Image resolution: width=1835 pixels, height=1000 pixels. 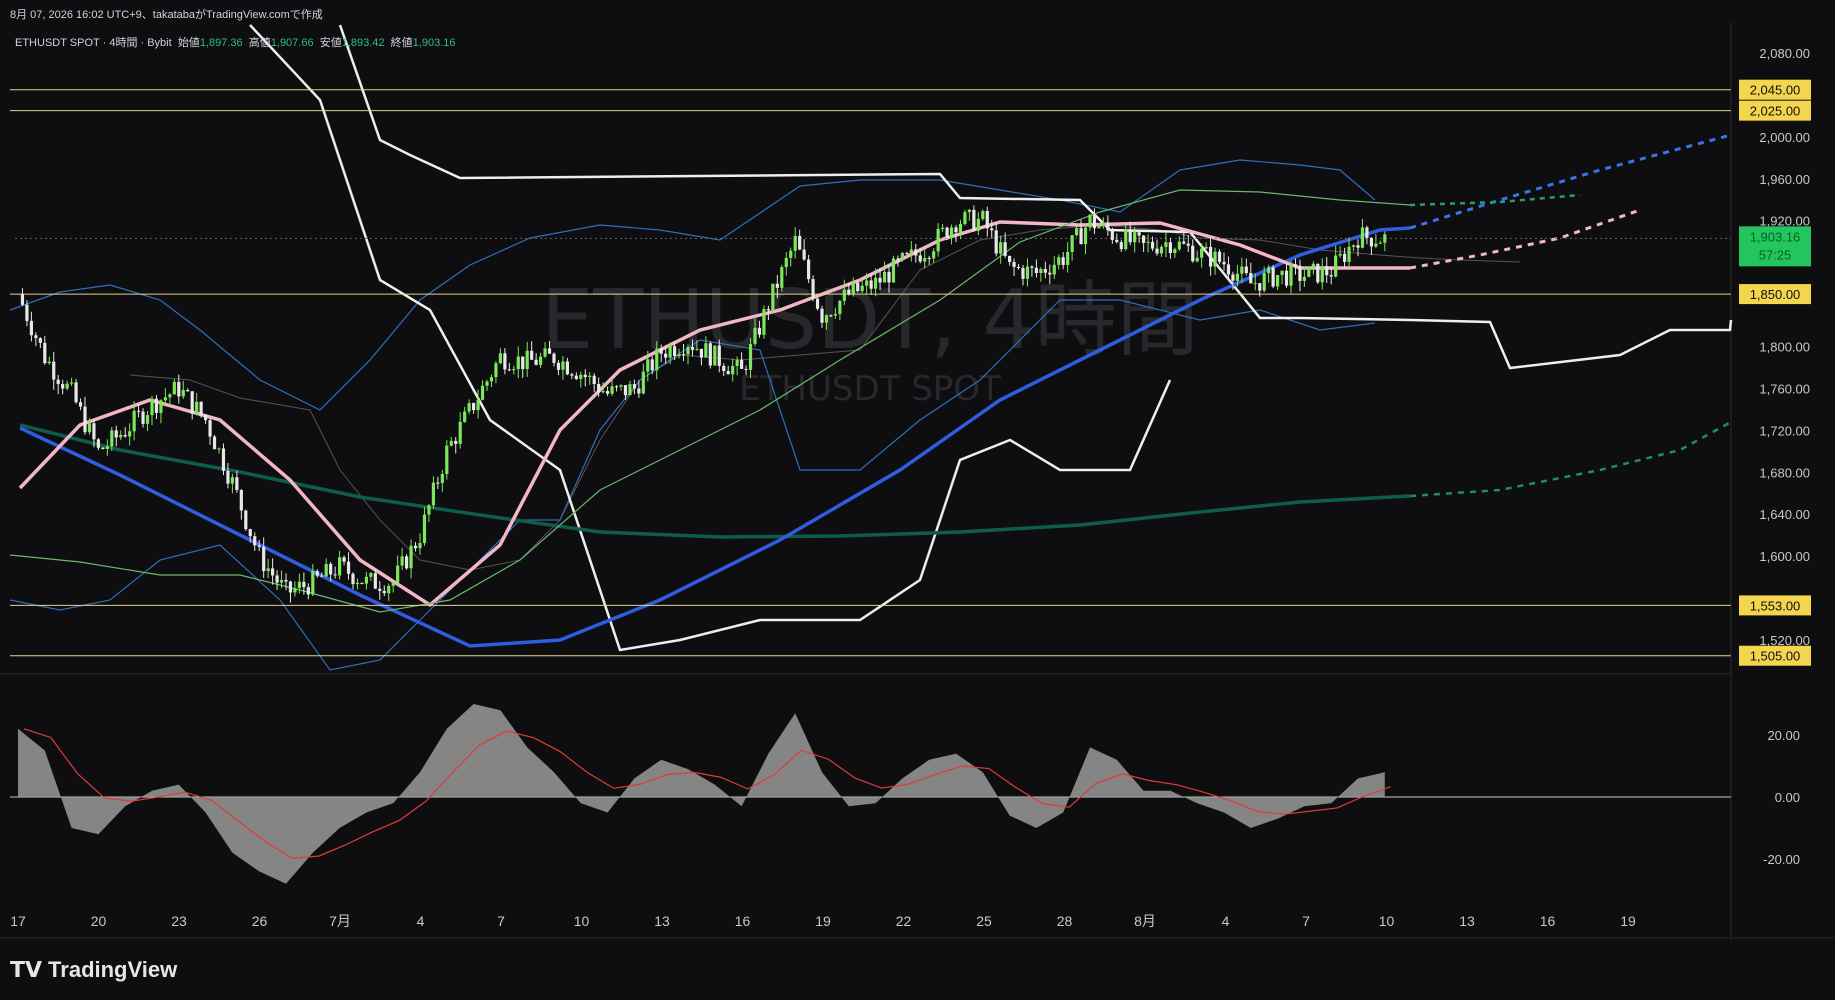 What do you see at coordinates (421, 921) in the screenshot?
I see `time-tick-label: 4` at bounding box center [421, 921].